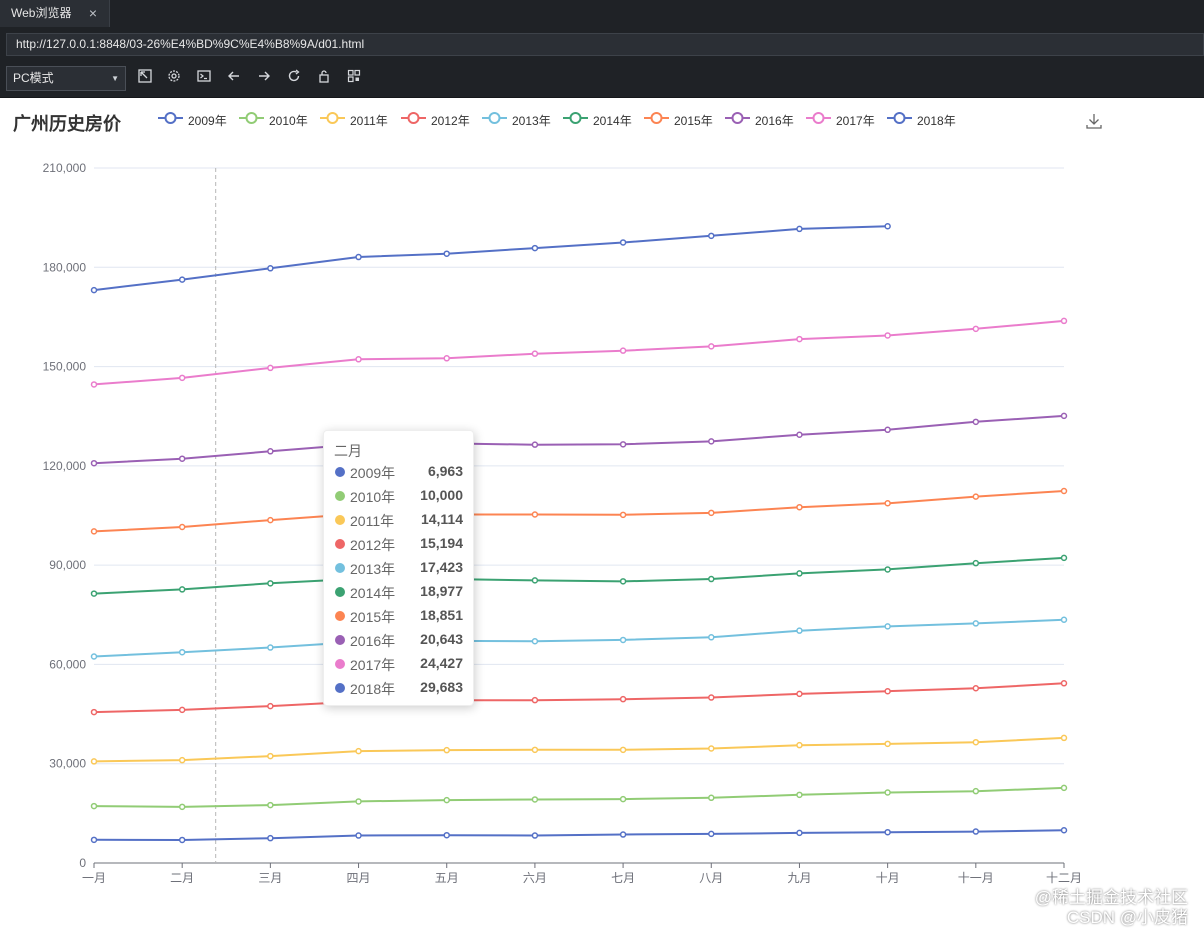 Image resolution: width=1204 pixels, height=934 pixels. What do you see at coordinates (447, 878) in the screenshot?
I see `x-tick-label: 五月` at bounding box center [447, 878].